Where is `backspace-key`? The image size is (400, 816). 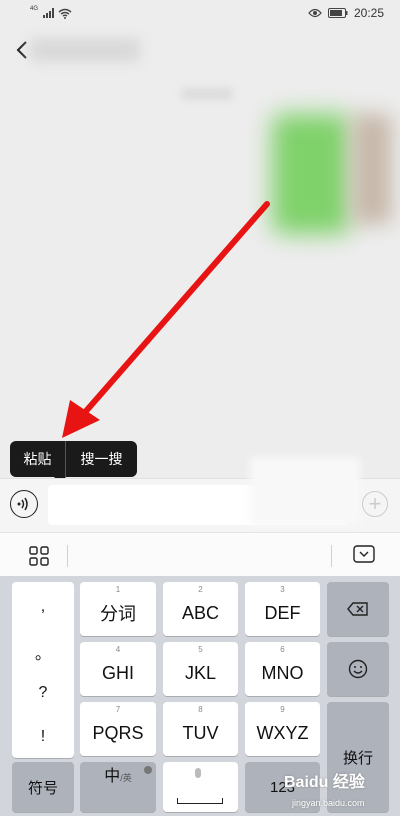 backspace-key is located at coordinates (358, 609).